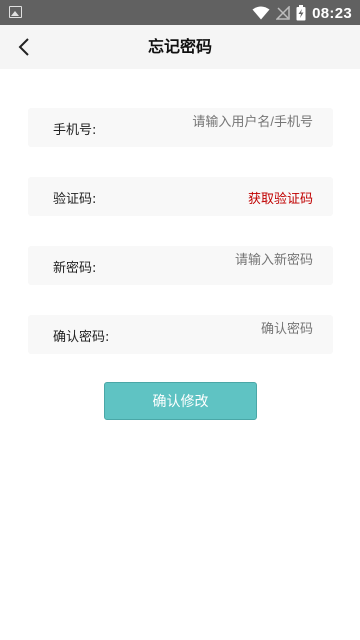  Describe the element at coordinates (180, 401) in the screenshot. I see `confirm-change-button: 确认修改` at that location.